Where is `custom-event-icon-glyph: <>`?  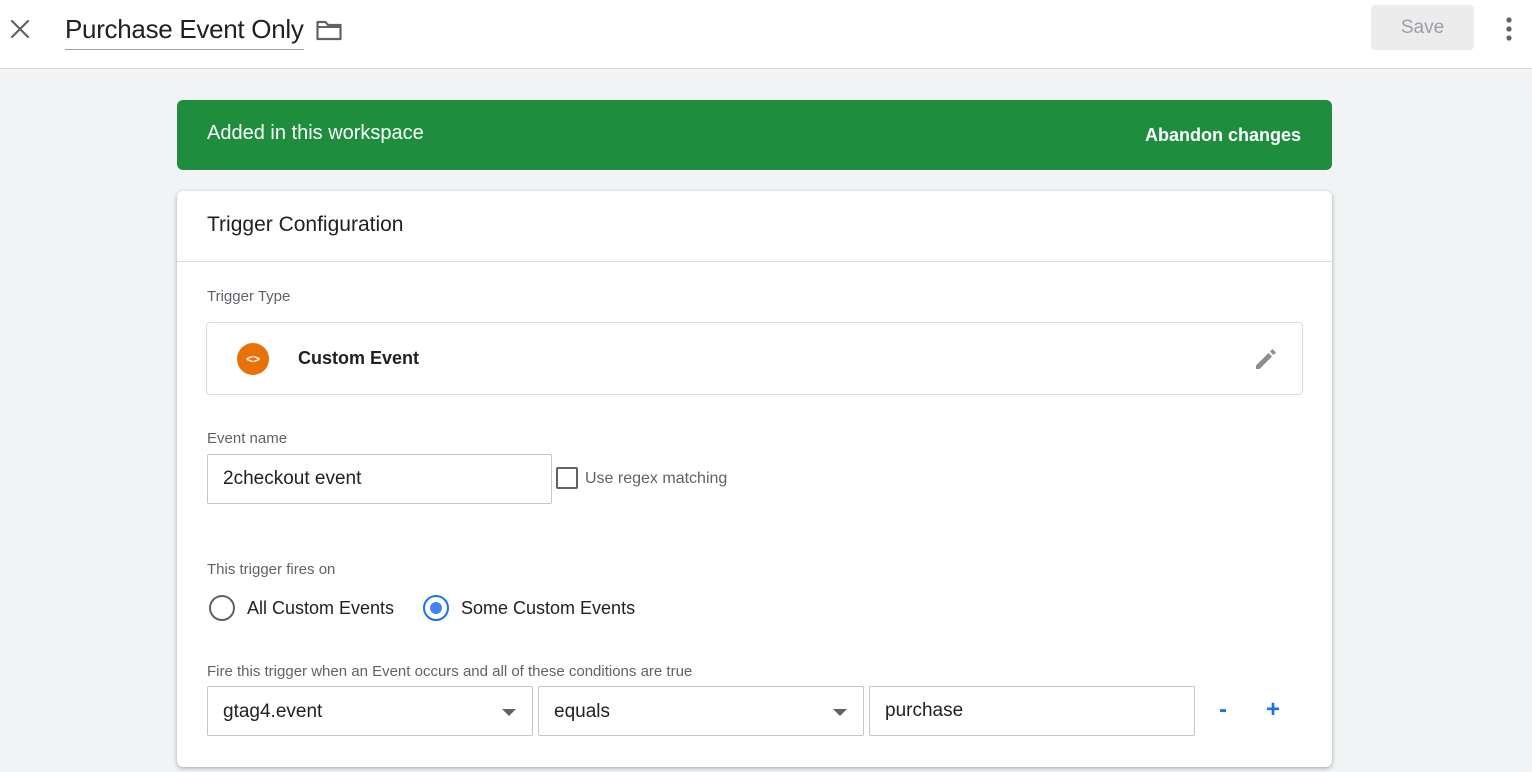
custom-event-icon-glyph: <> is located at coordinates (252, 359).